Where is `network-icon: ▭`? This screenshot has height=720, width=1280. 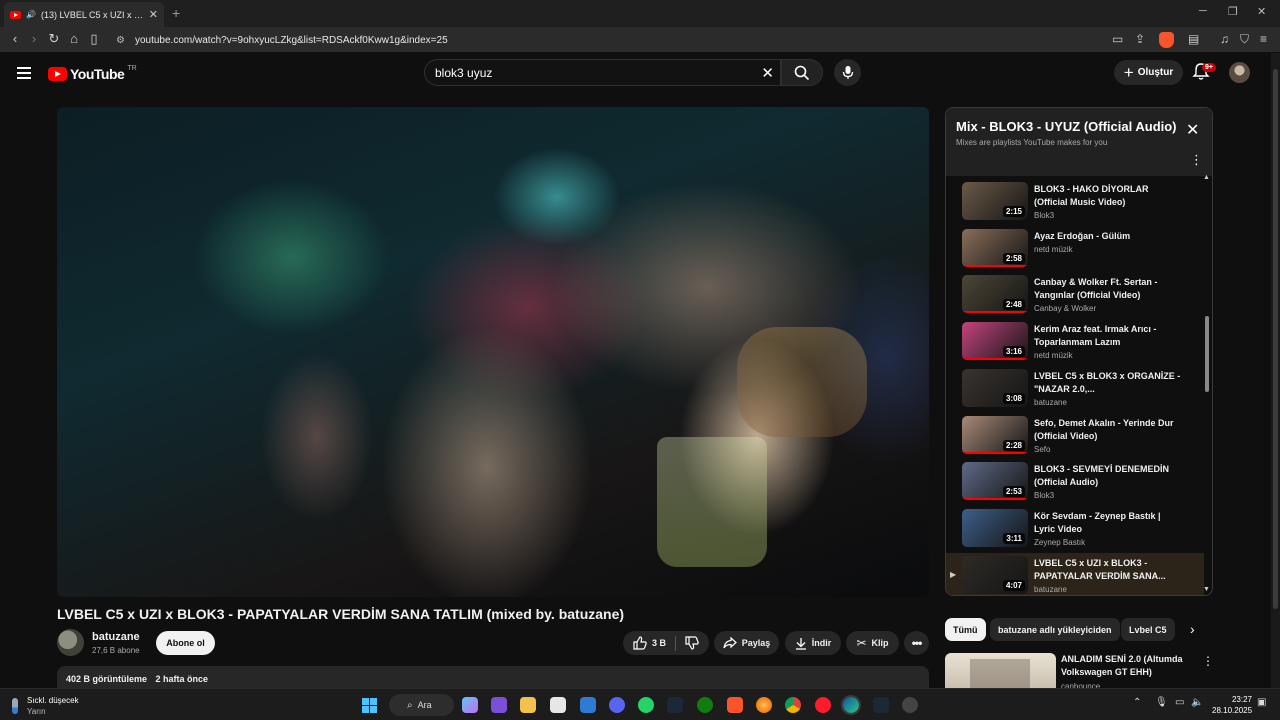
network-icon: ▭ is located at coordinates (1179, 702).